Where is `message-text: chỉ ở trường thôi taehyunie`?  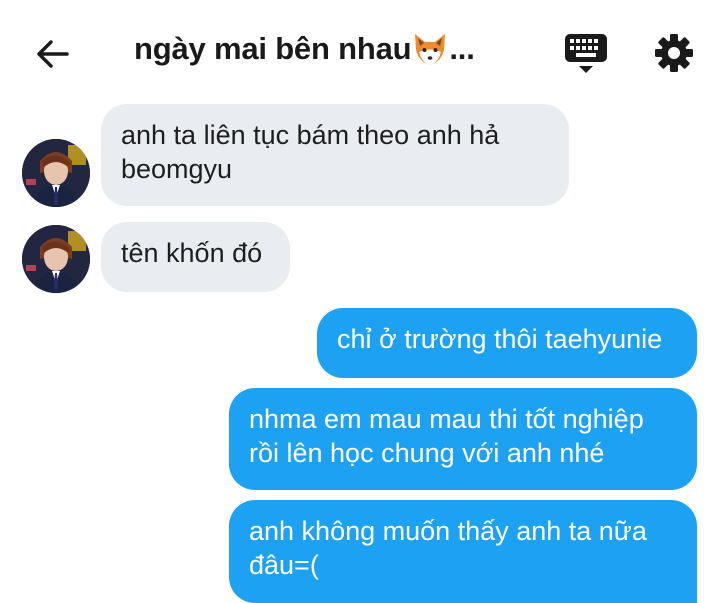 message-text: chỉ ở trường thôi taehyunie is located at coordinates (500, 339).